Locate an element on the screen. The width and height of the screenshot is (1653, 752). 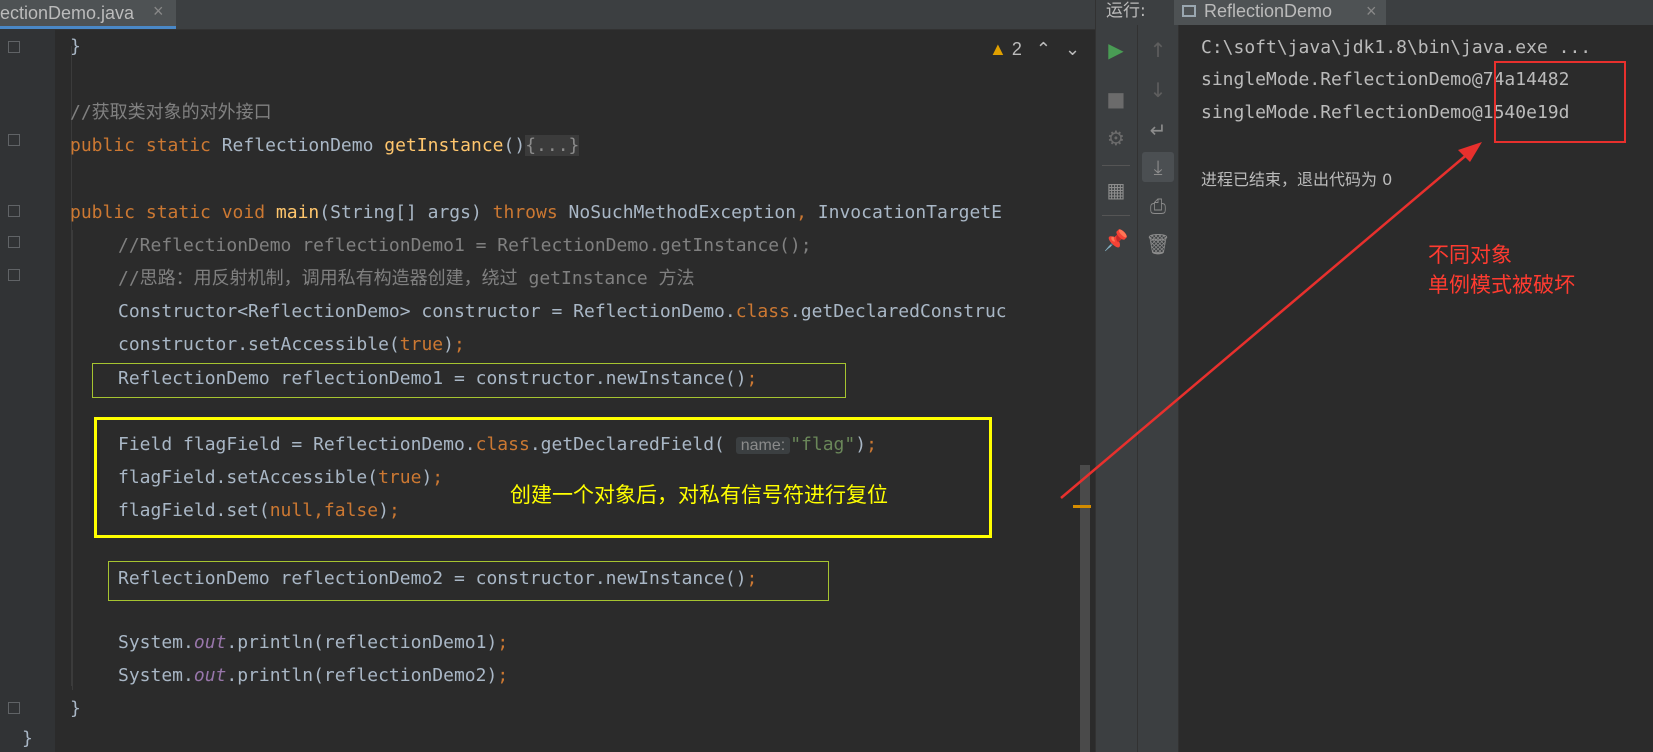
inspection-widget: ▲ 2 ⌃ ⌄ is located at coordinates (1034, 49).